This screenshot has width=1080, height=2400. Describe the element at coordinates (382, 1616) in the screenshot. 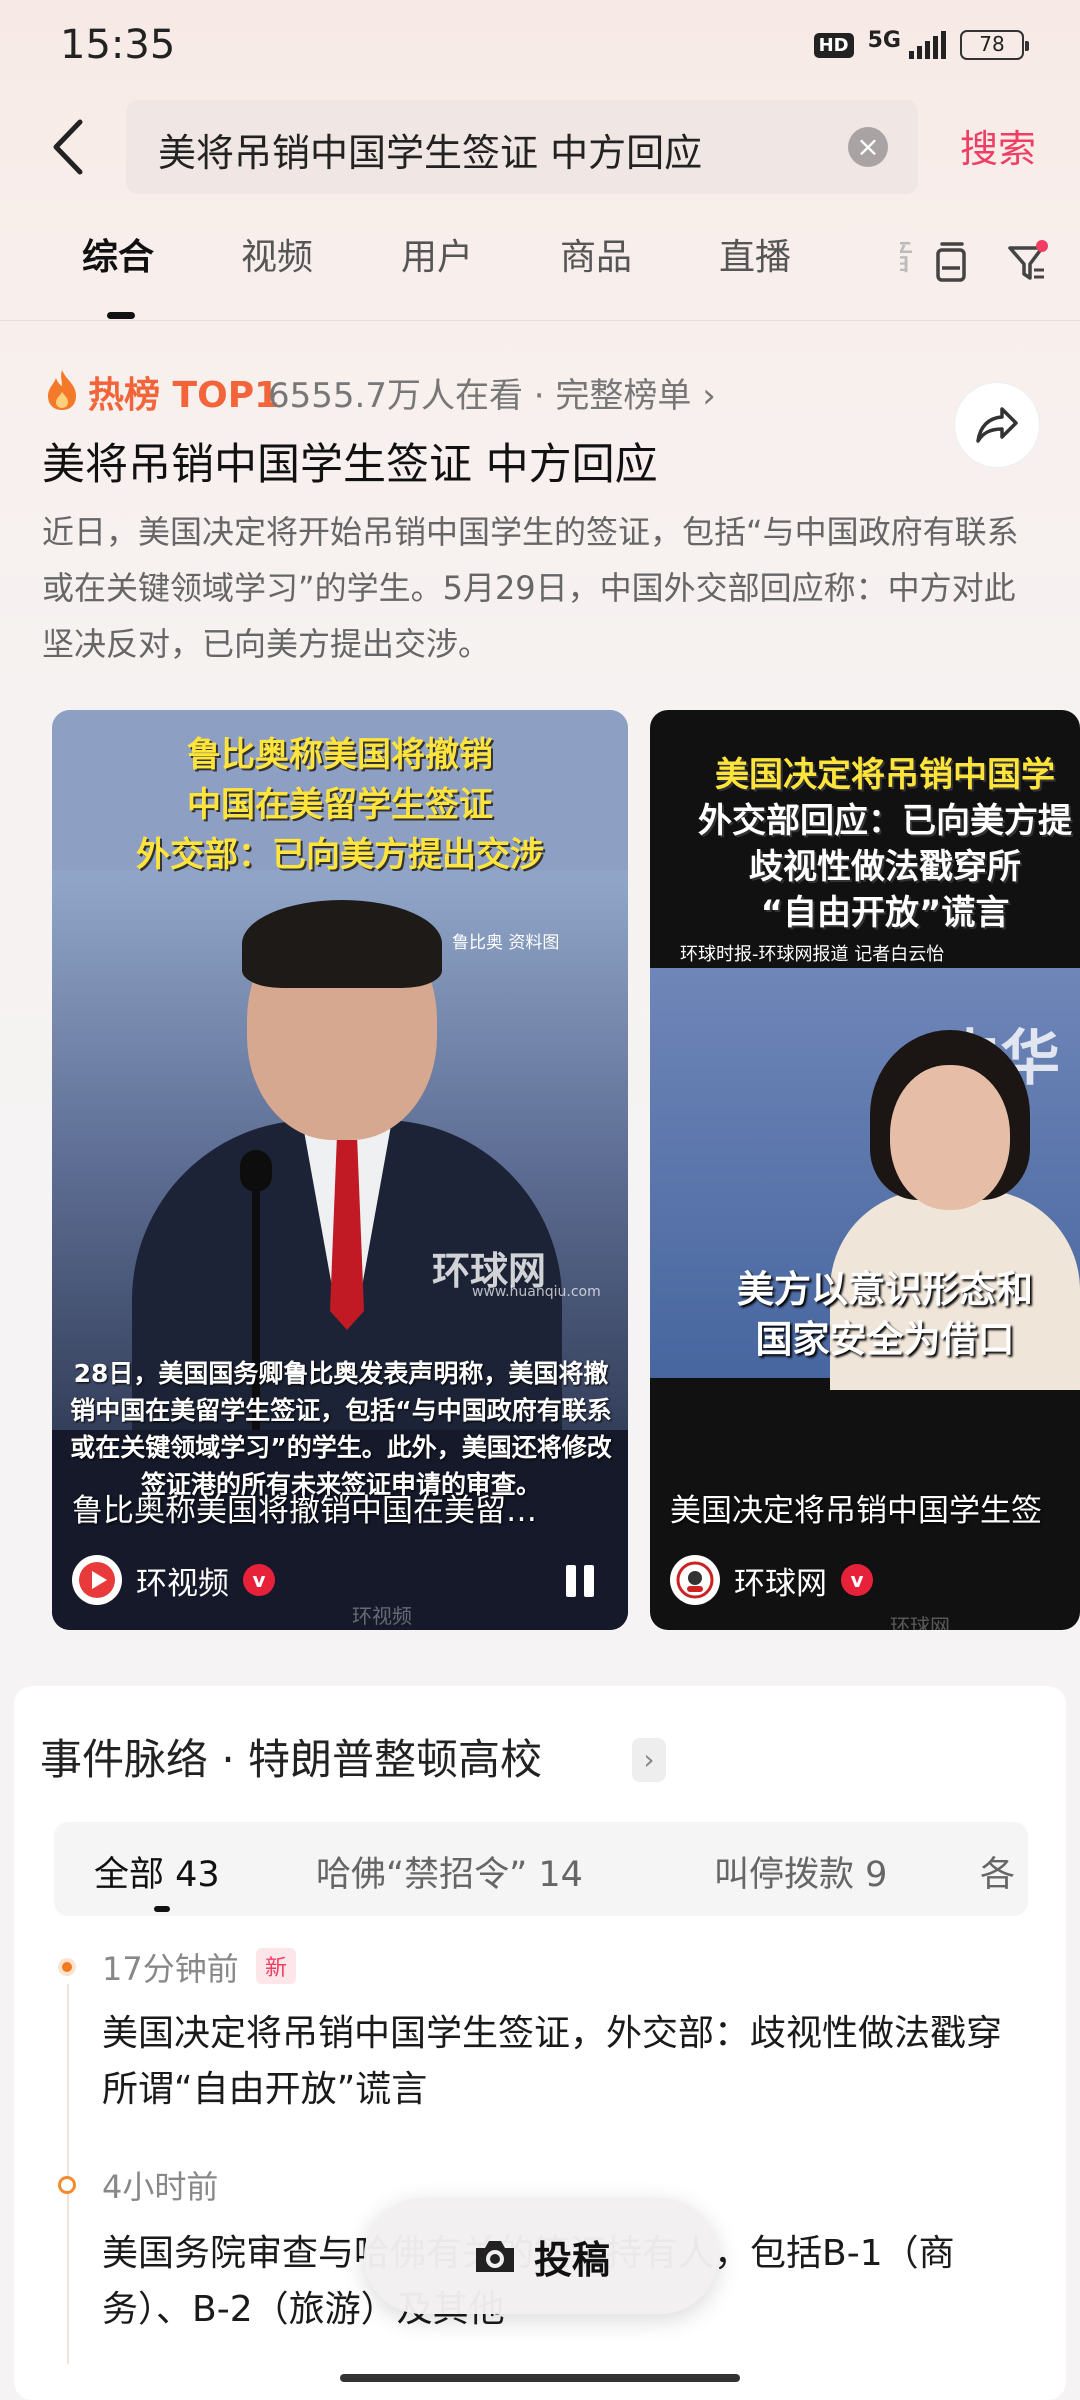

I see `bottom-watermark: 环视频` at that location.